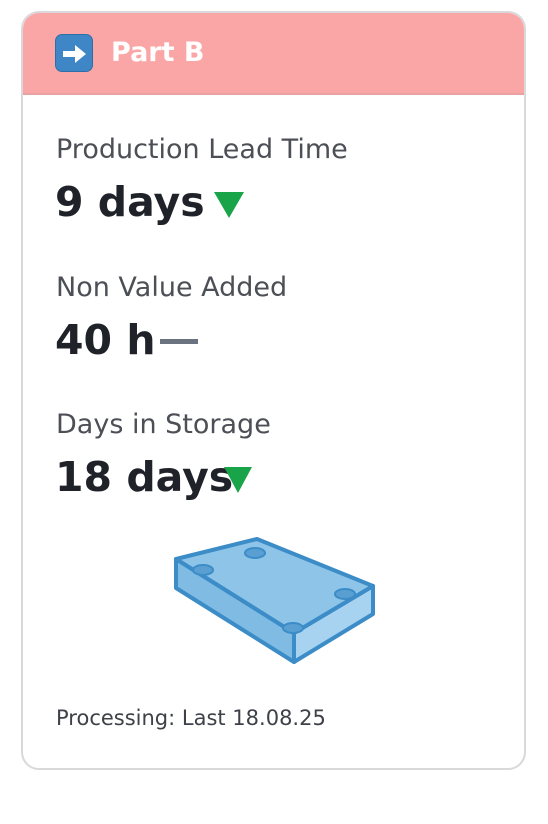 This screenshot has width=548, height=824. What do you see at coordinates (273, 54) in the screenshot?
I see `card-header: Part B` at bounding box center [273, 54].